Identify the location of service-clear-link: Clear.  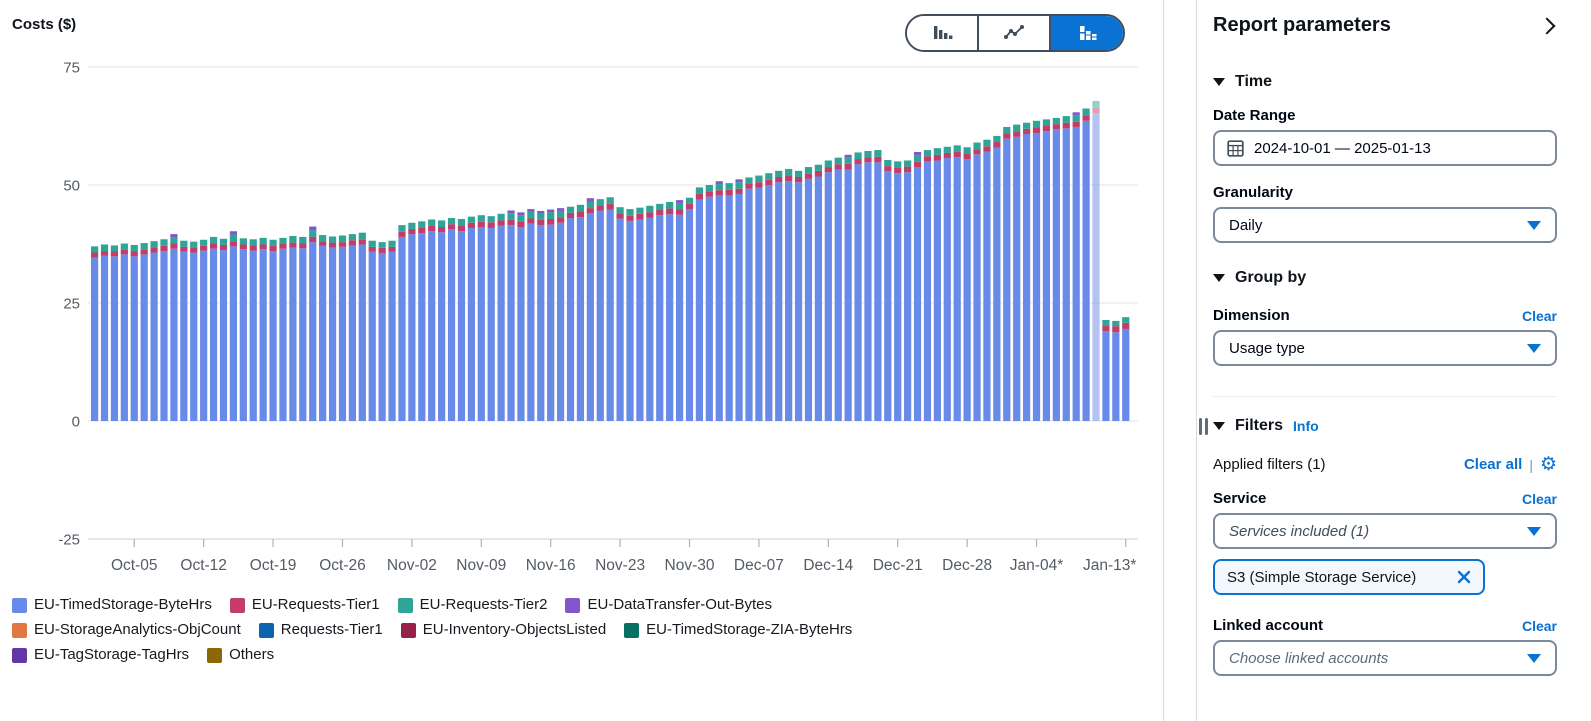
(1539, 499).